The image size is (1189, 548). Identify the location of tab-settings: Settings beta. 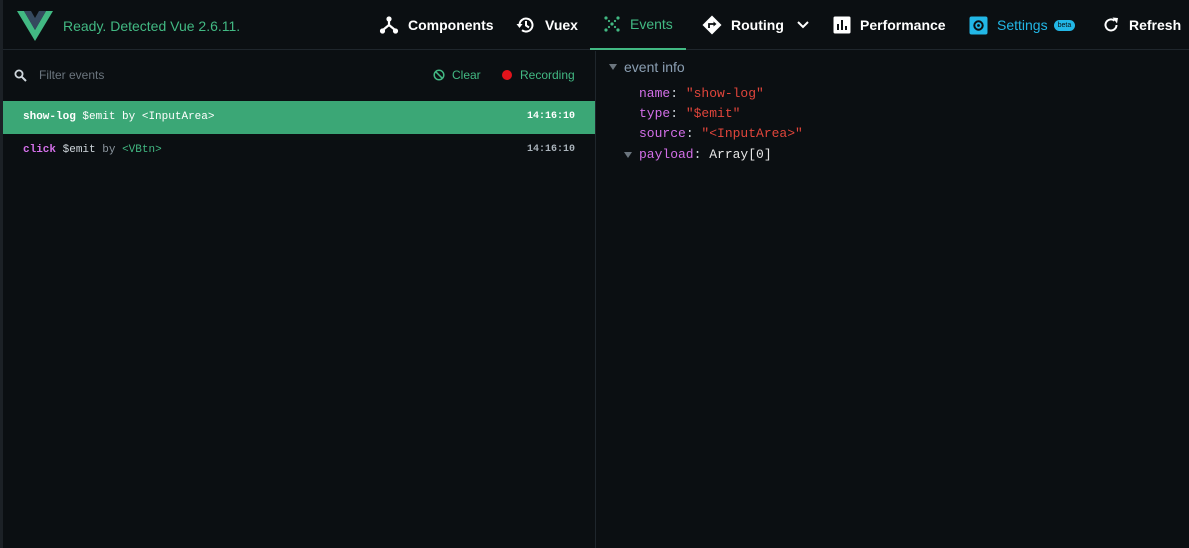
(1022, 25).